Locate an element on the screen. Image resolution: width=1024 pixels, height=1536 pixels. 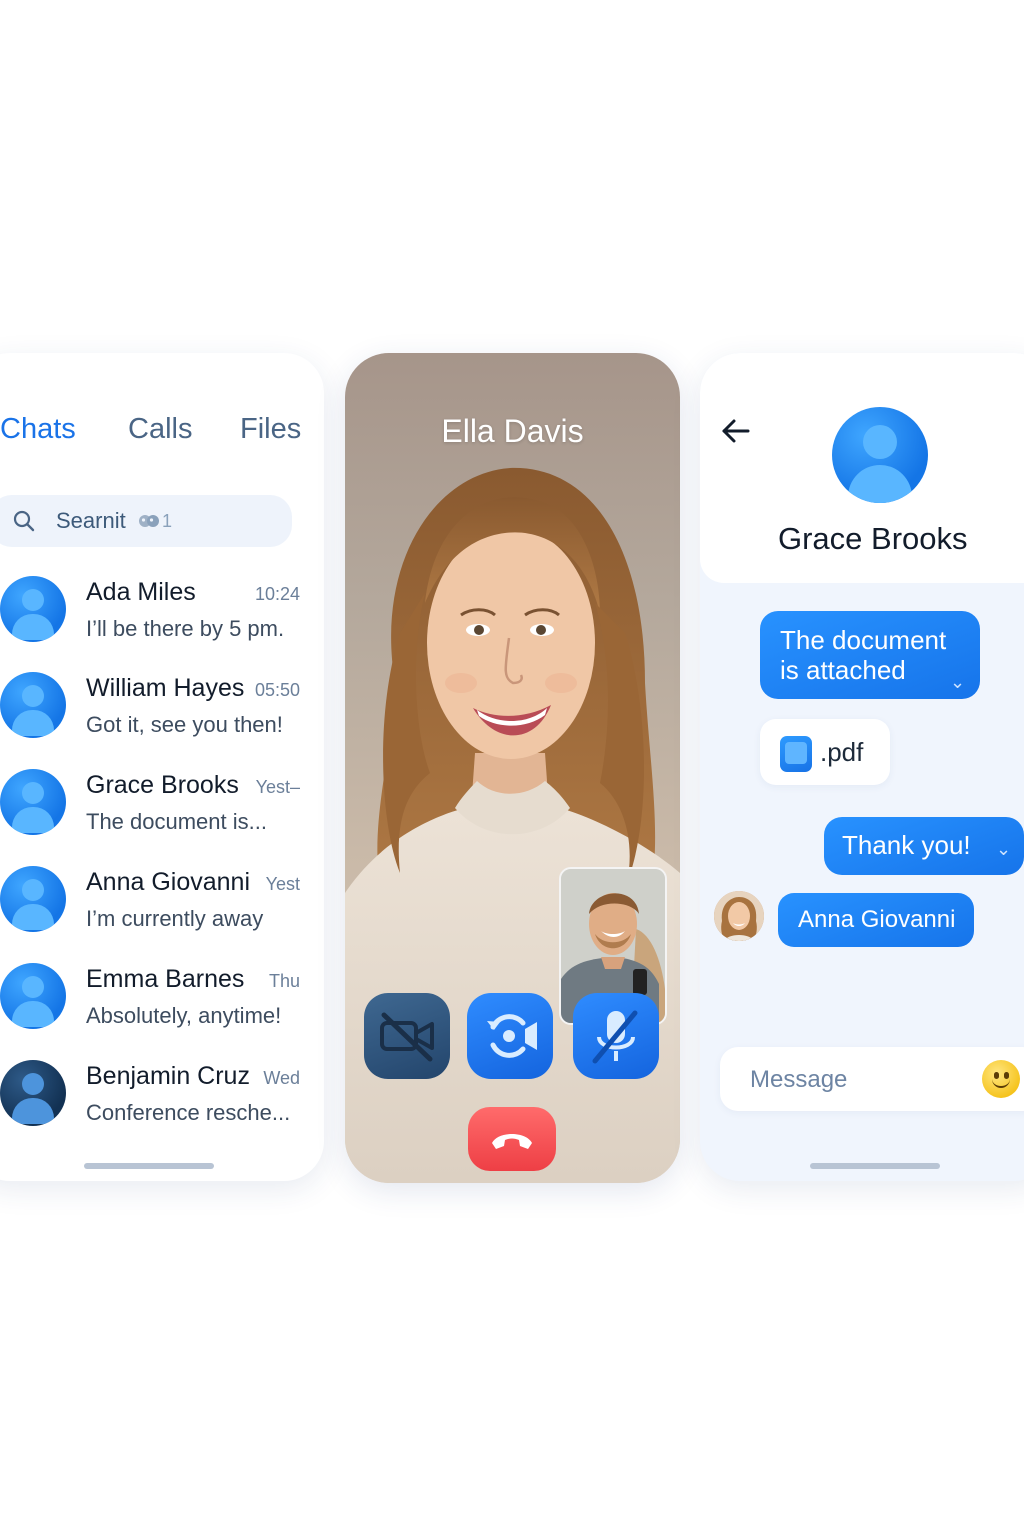
people-icon is located at coordinates (149, 521).